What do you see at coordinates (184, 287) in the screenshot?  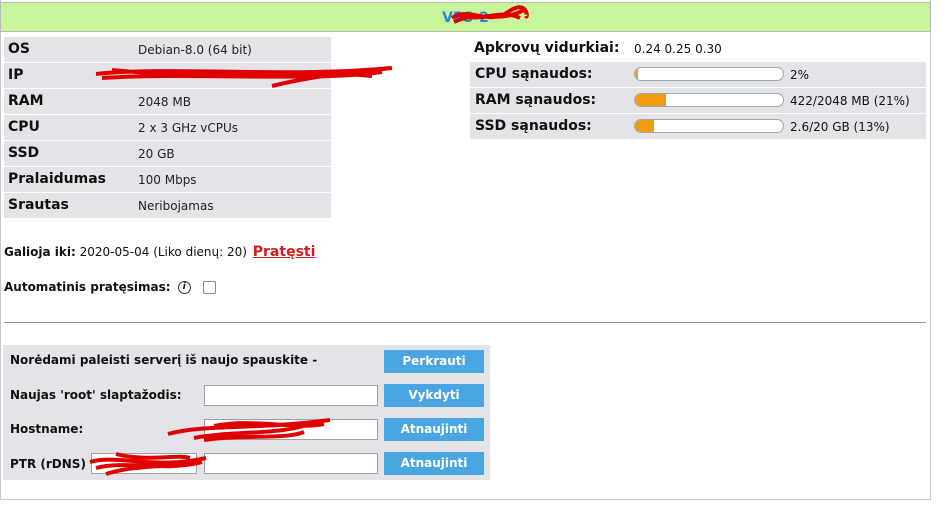 I see `info-icon: i` at bounding box center [184, 287].